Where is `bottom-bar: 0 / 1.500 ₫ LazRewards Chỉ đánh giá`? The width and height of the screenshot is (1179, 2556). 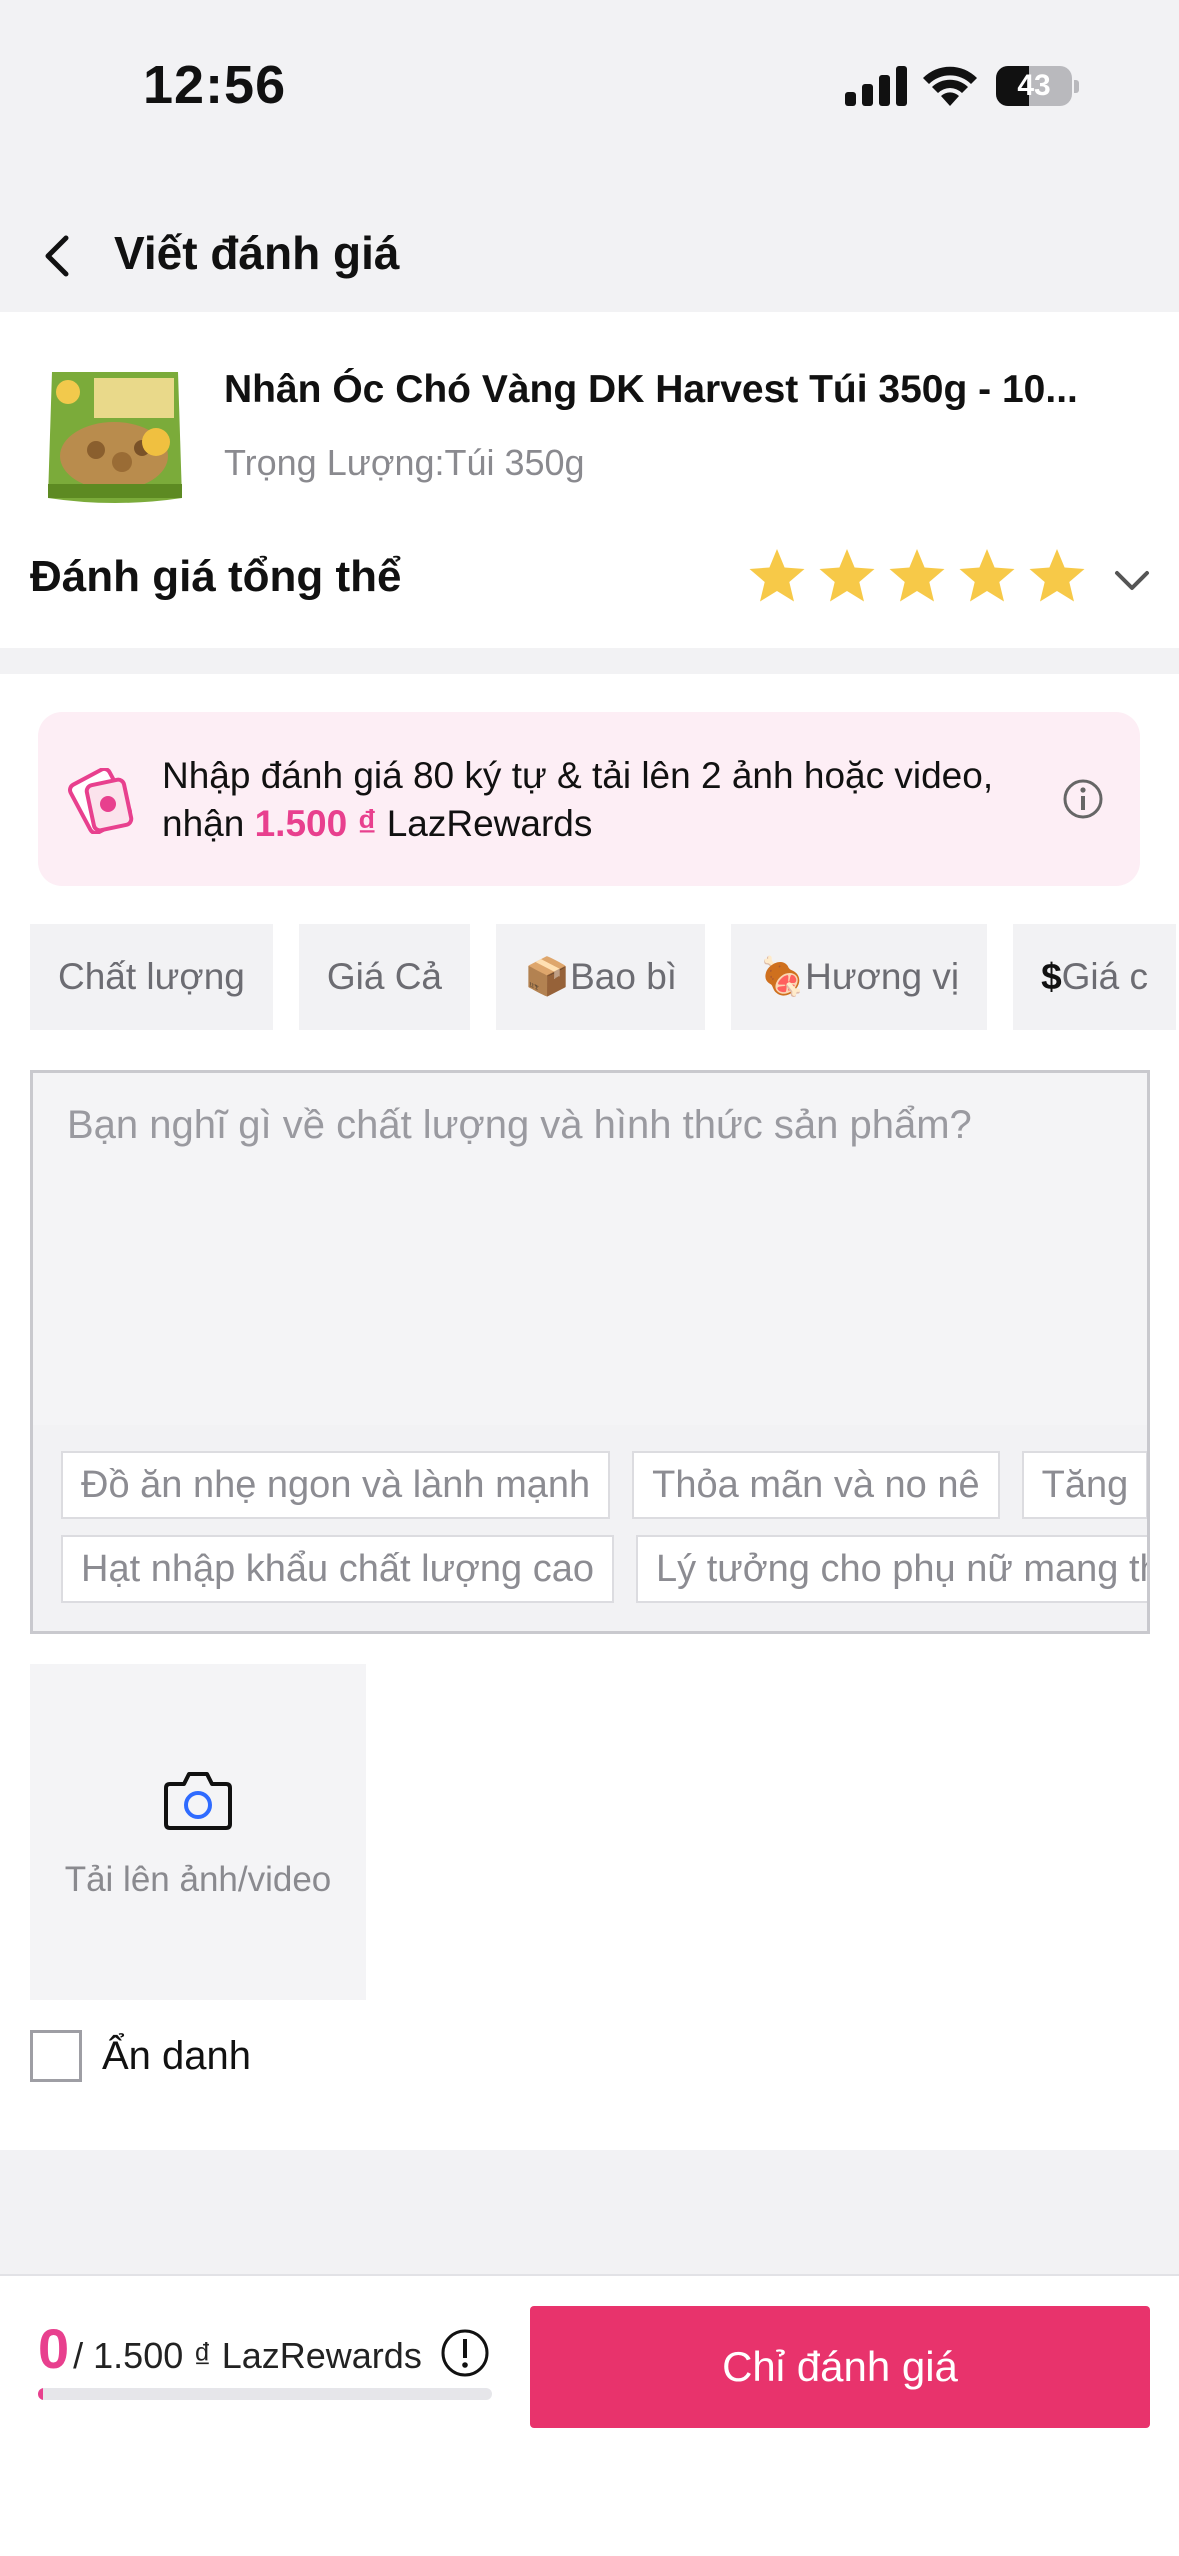 bottom-bar: 0 / 1.500 ₫ LazRewards Chỉ đánh giá is located at coordinates (589, 2415).